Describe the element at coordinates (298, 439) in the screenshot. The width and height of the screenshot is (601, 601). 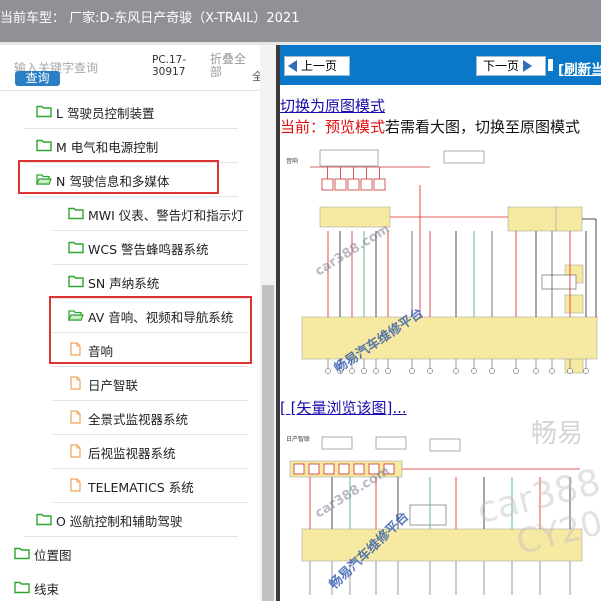
I see `diagram2-title: 日产智联` at that location.